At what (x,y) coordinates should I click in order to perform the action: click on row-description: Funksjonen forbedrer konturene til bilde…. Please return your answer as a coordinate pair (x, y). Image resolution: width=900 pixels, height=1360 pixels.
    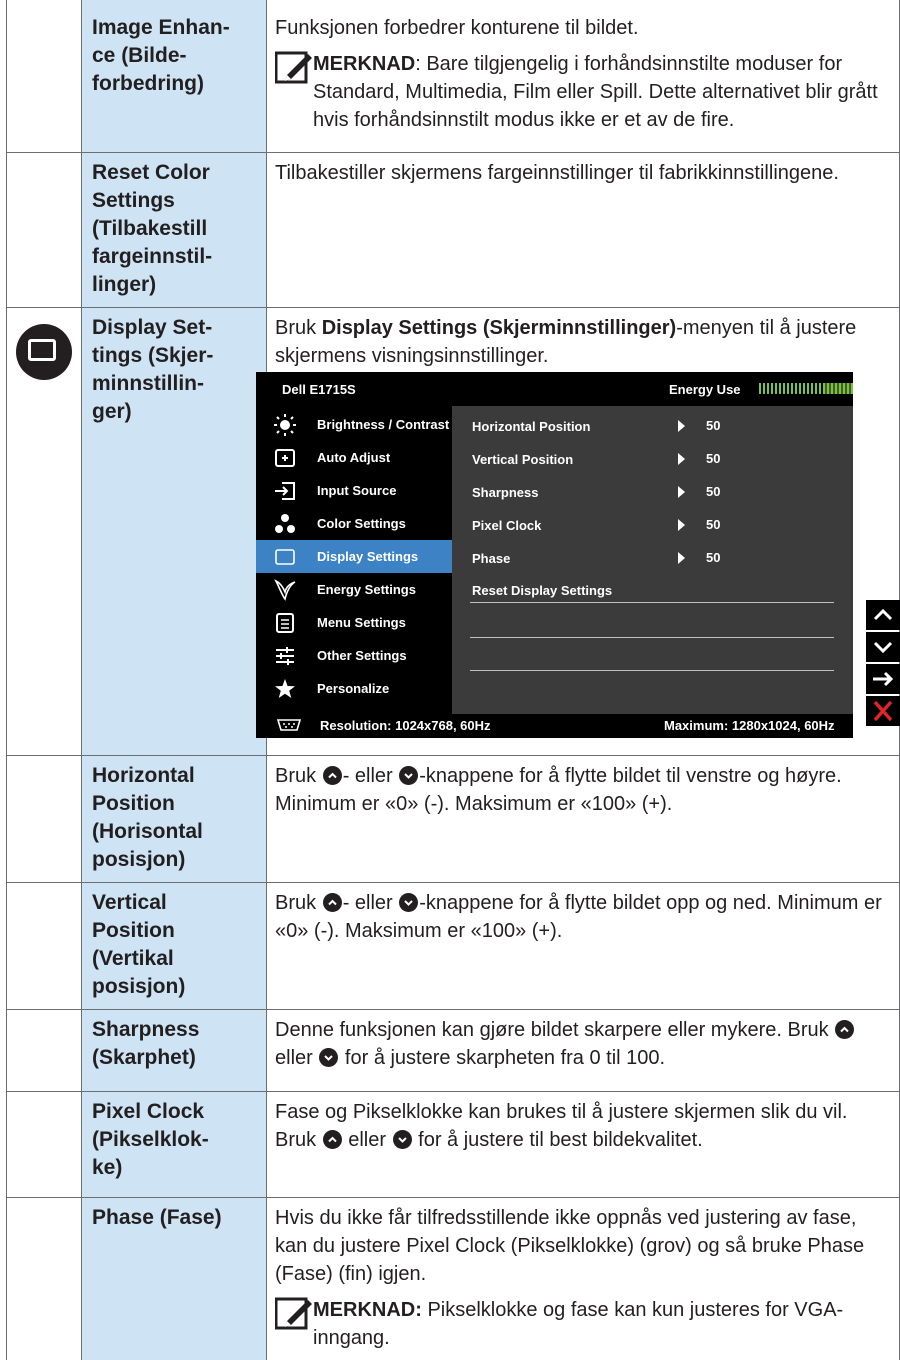
    Looking at the image, I should click on (583, 76).